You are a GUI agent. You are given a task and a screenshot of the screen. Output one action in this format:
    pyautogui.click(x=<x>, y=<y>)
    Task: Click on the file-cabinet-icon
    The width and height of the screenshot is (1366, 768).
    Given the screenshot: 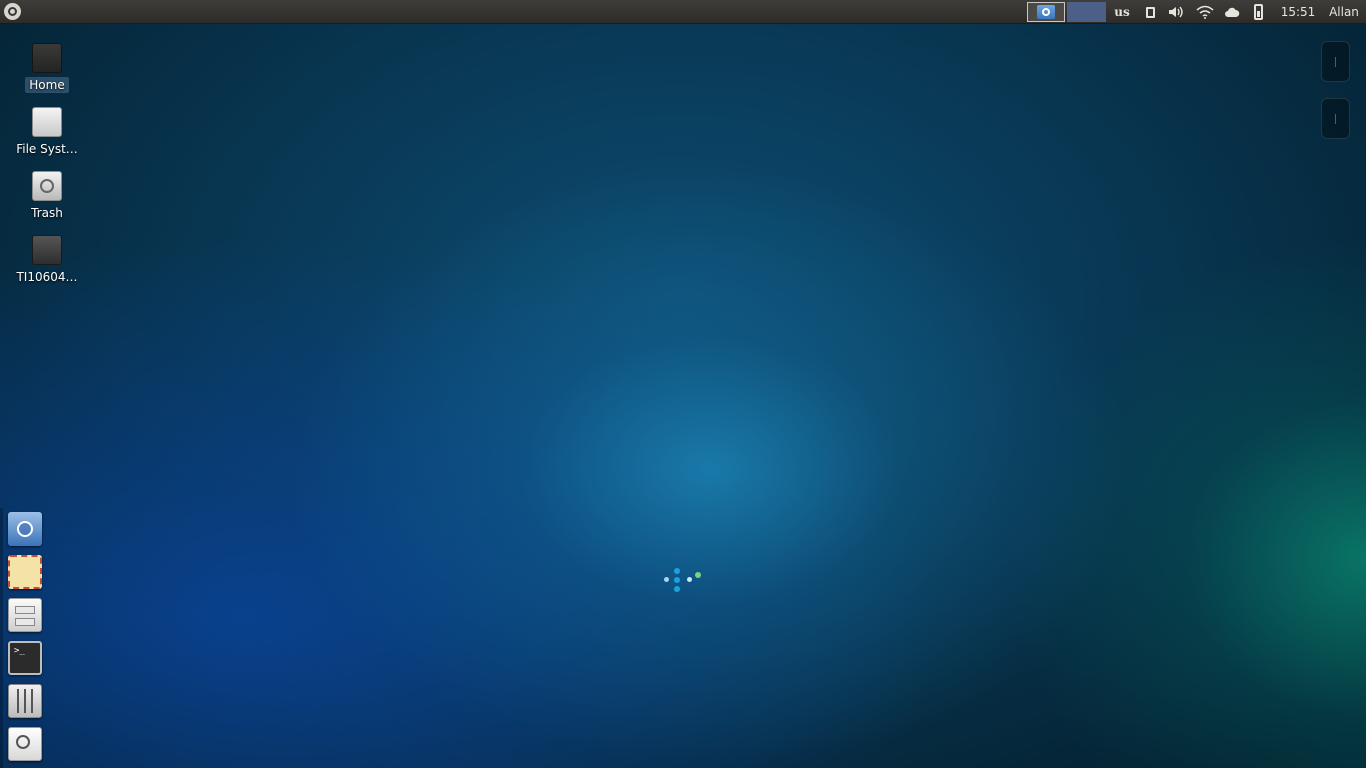 What is the action you would take?
    pyautogui.click(x=25, y=615)
    